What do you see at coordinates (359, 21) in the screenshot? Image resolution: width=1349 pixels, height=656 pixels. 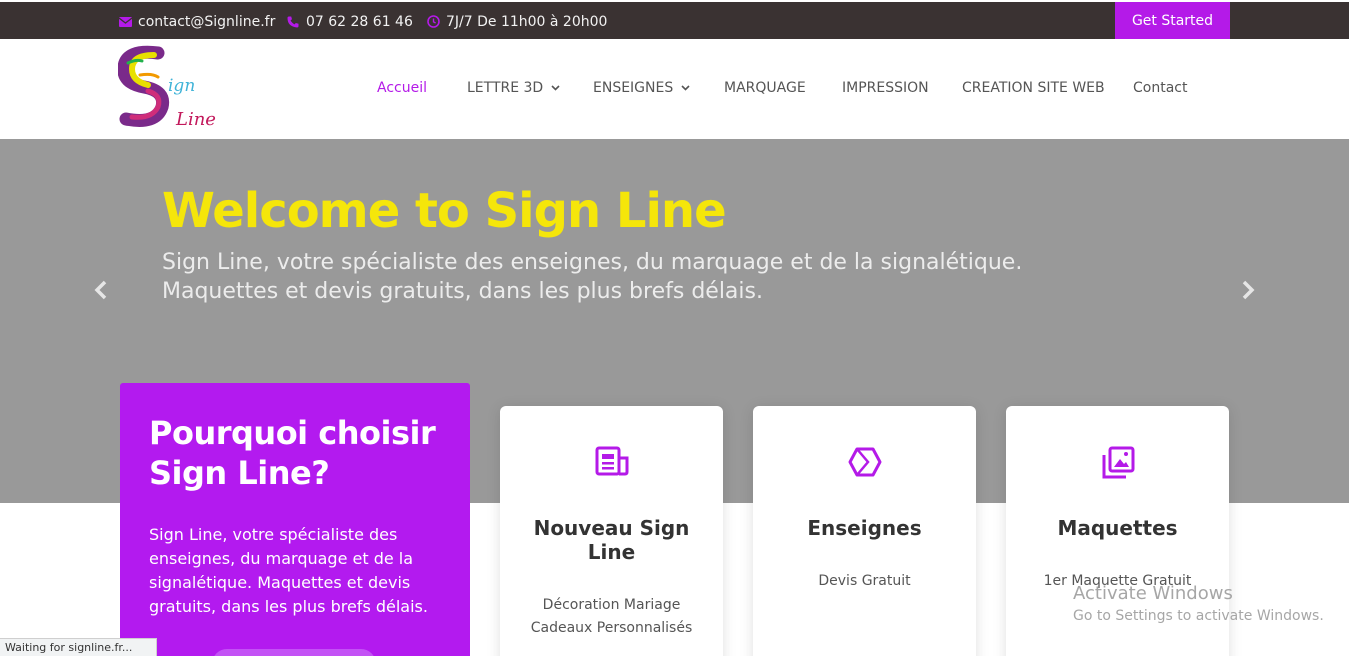 I see `phone-text: 07 62 28 61 46` at bounding box center [359, 21].